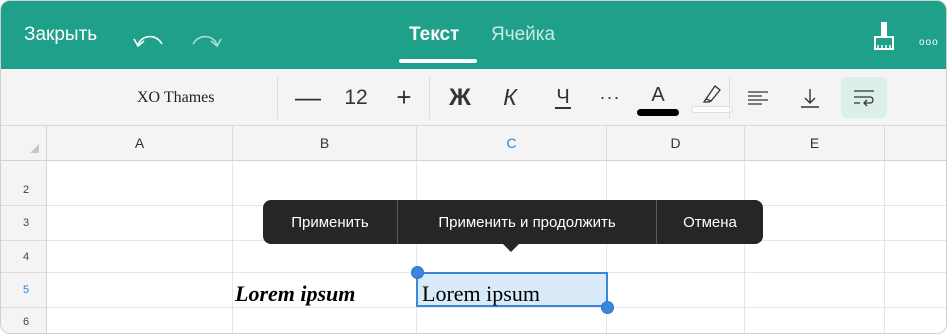  Describe the element at coordinates (417, 272) in the screenshot. I see `selection-handle-top-left` at that location.